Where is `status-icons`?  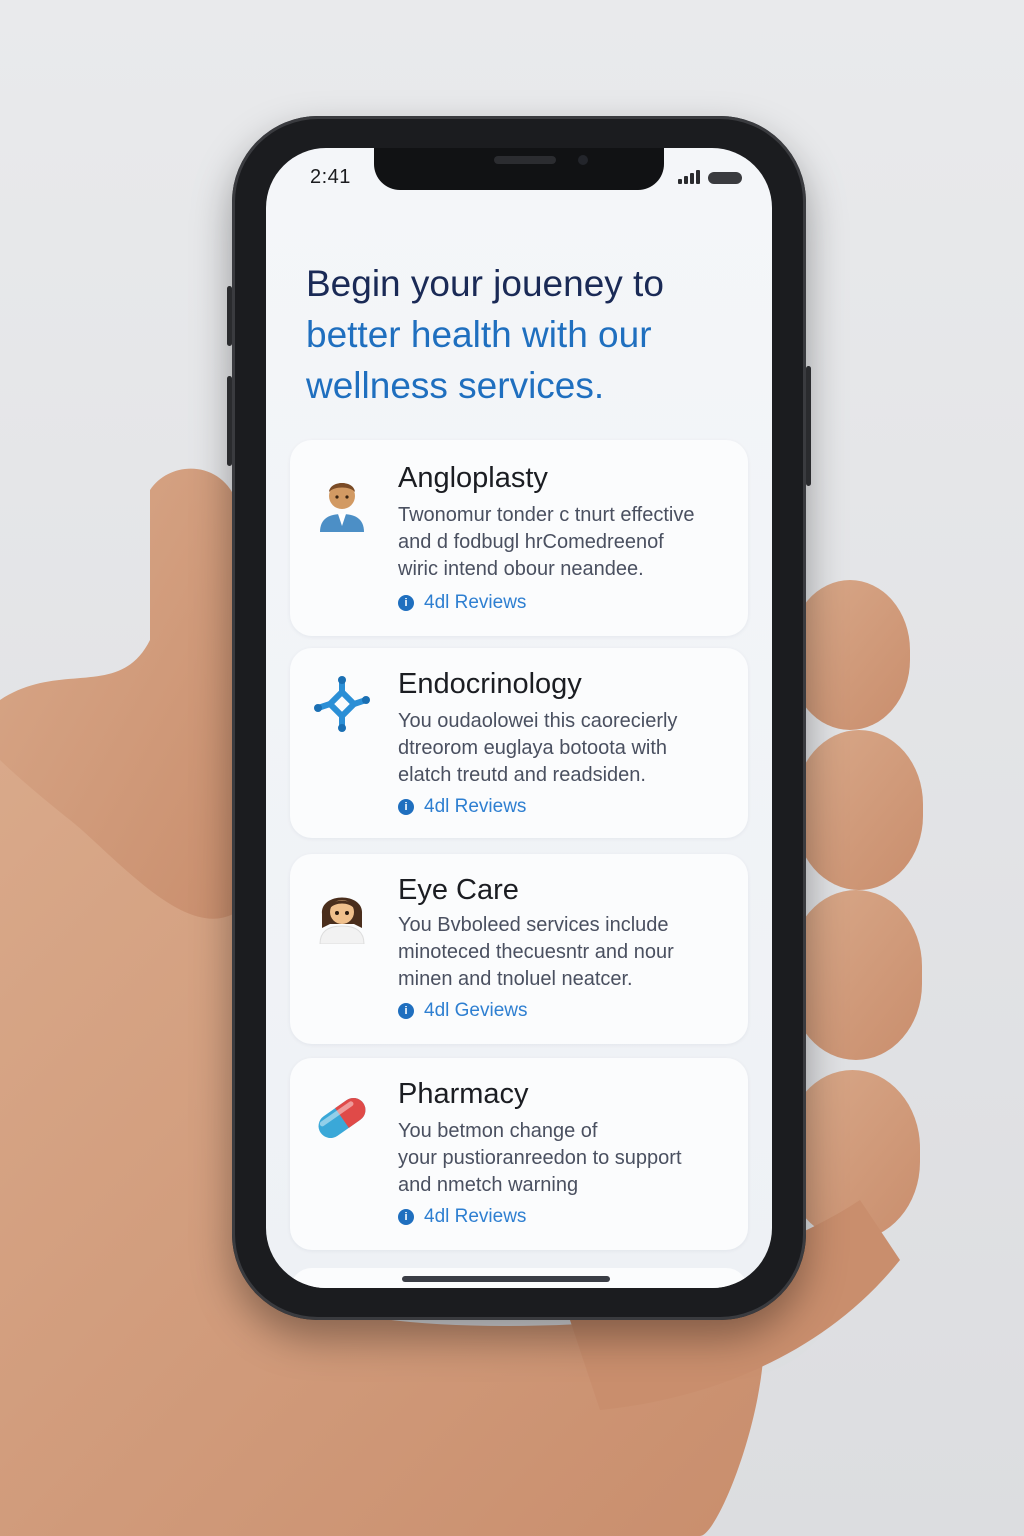
status-icons is located at coordinates (710, 177).